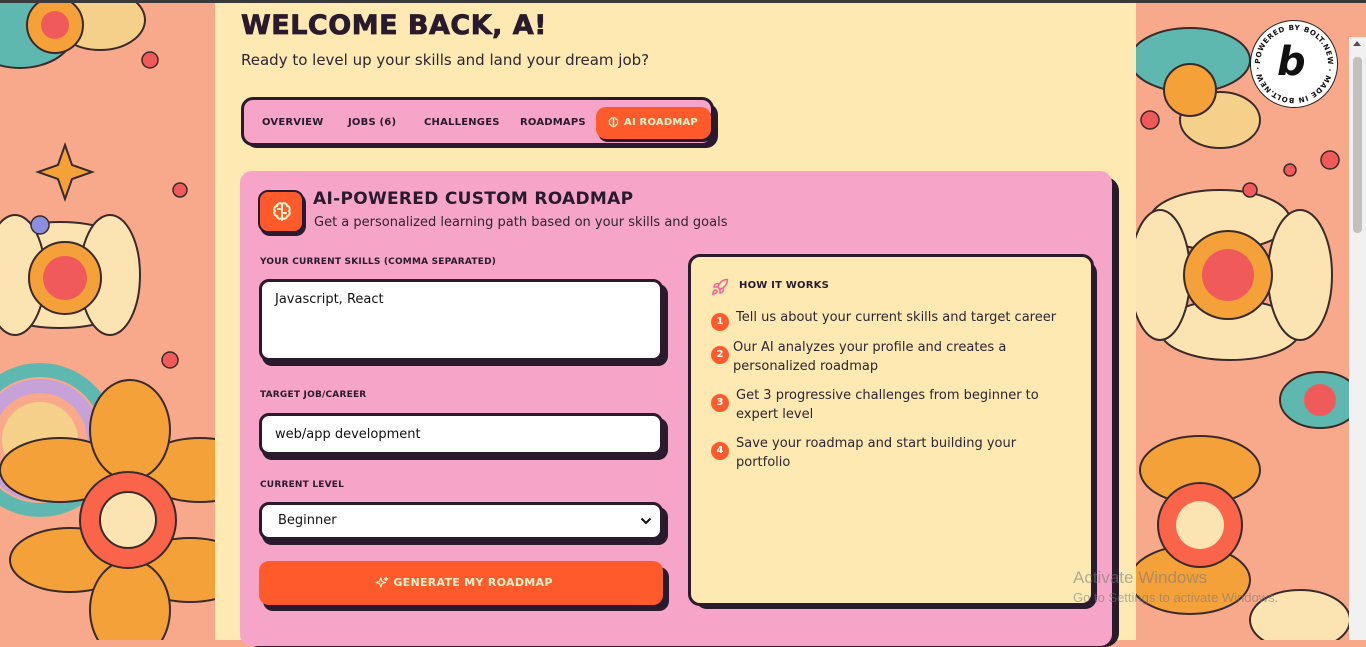 This screenshot has height=647, width=1366. I want to click on watermark-line-1: Activate Windows, so click(1140, 577).